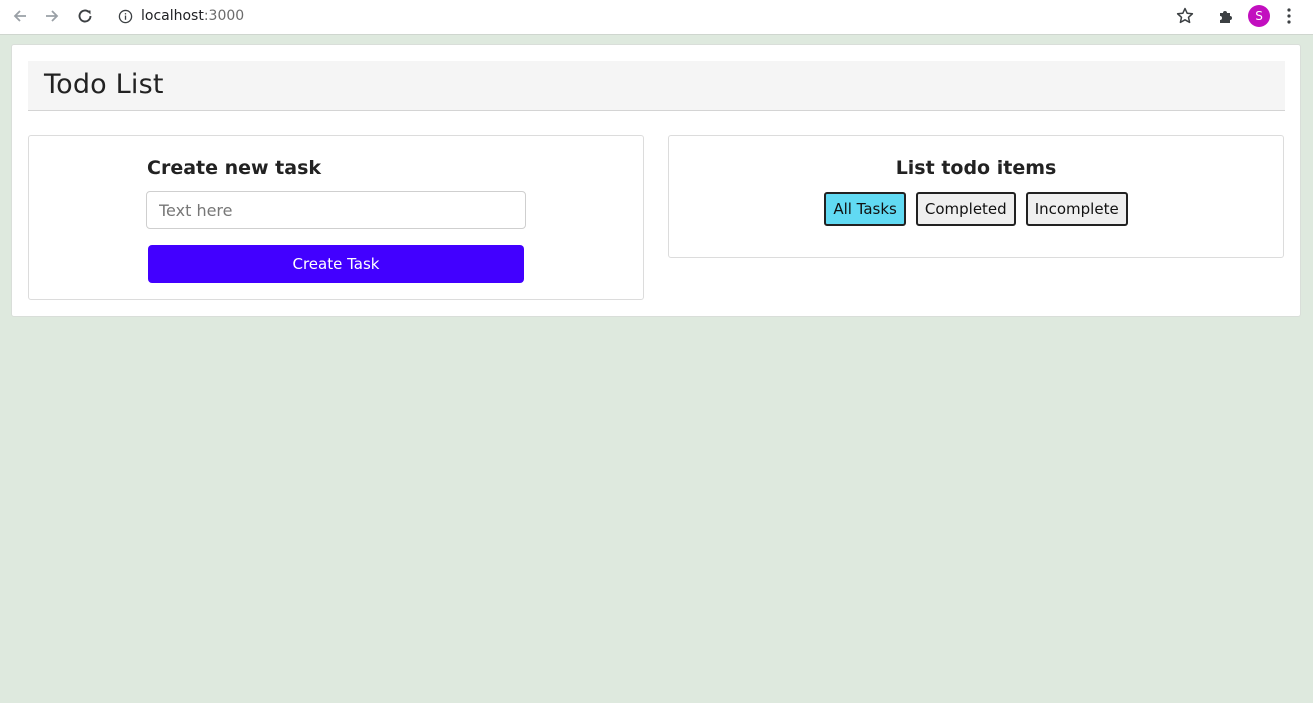  I want to click on back-button, so click(20, 16).